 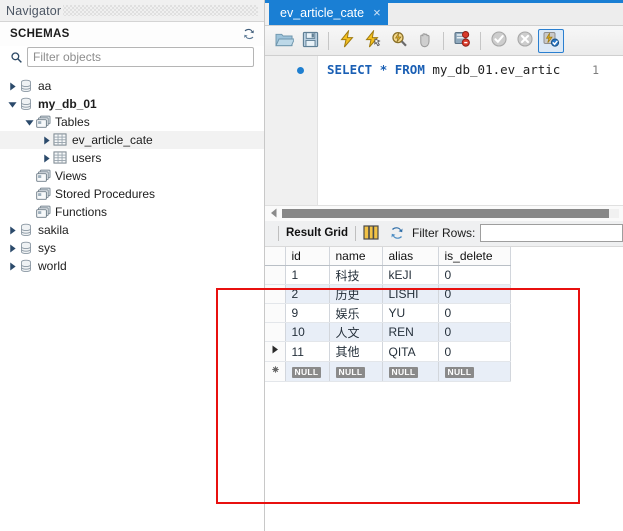 I want to click on filter-objects-input, so click(x=140, y=57).